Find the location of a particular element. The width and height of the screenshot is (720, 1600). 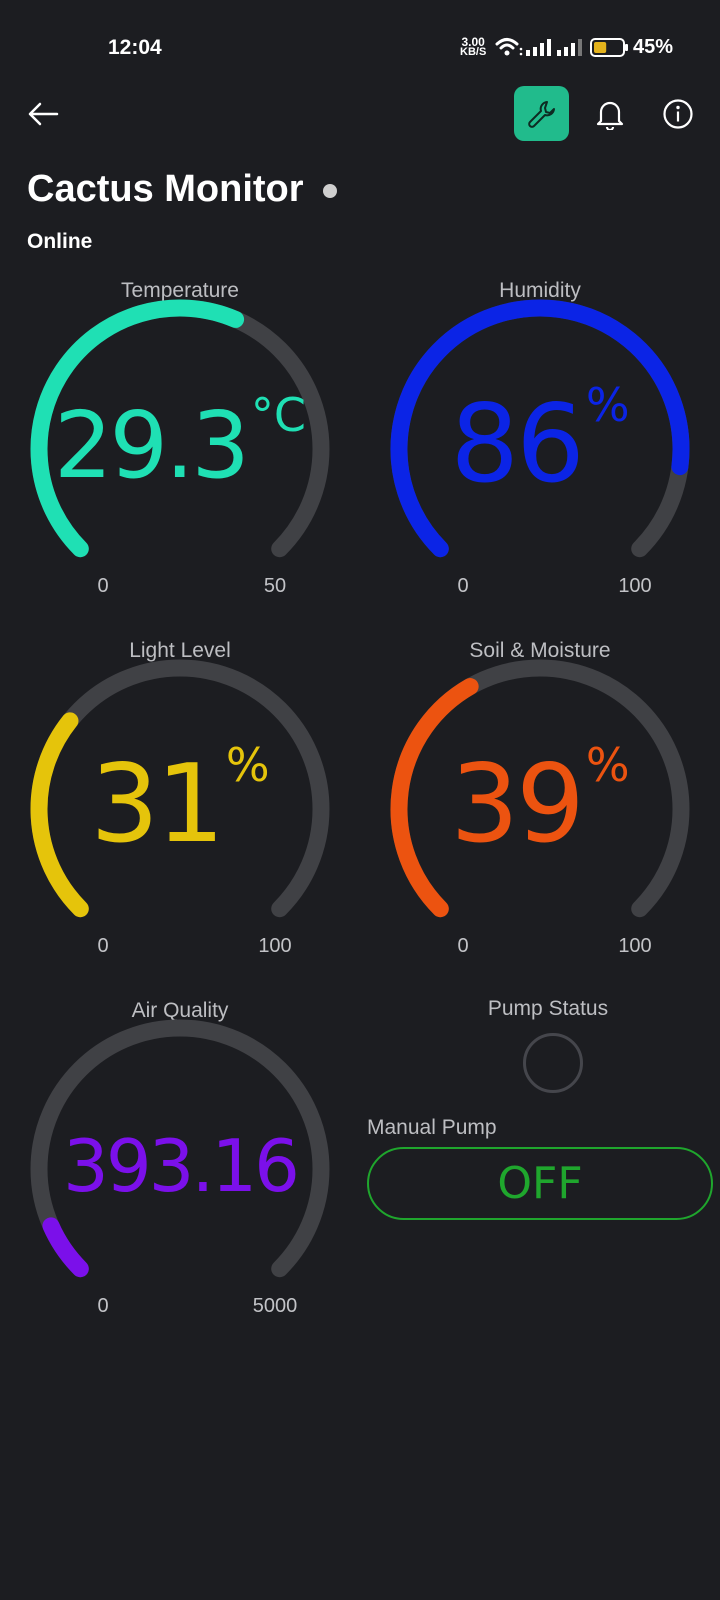

humidity-max-label: 100 is located at coordinates (635, 586).